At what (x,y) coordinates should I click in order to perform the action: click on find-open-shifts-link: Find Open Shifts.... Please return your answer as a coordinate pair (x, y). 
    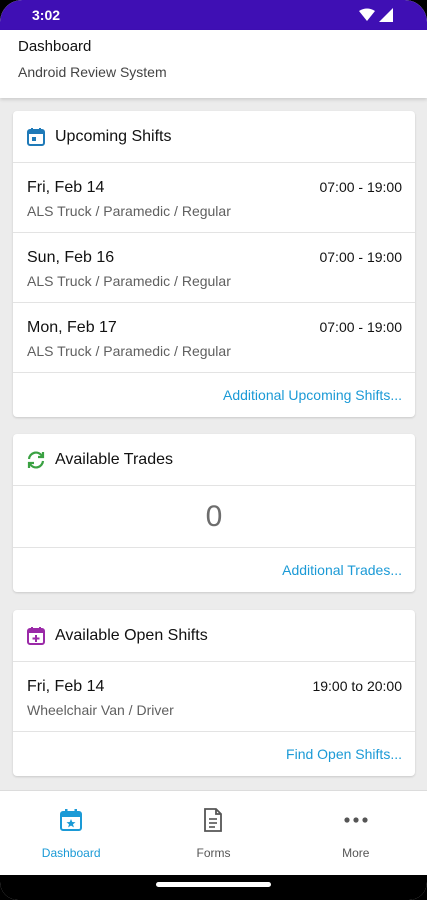
    Looking at the image, I should click on (214, 754).